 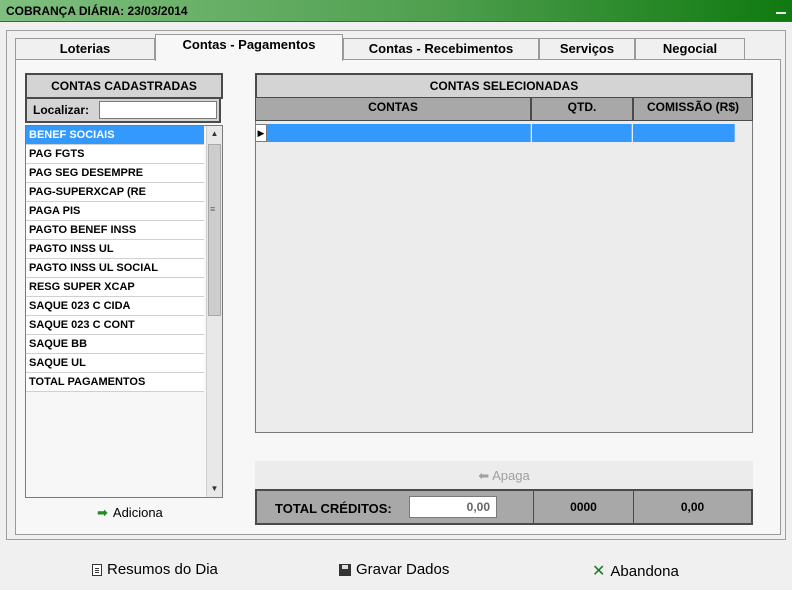 What do you see at coordinates (587, 49) in the screenshot?
I see `tab-servicos: Serviços` at bounding box center [587, 49].